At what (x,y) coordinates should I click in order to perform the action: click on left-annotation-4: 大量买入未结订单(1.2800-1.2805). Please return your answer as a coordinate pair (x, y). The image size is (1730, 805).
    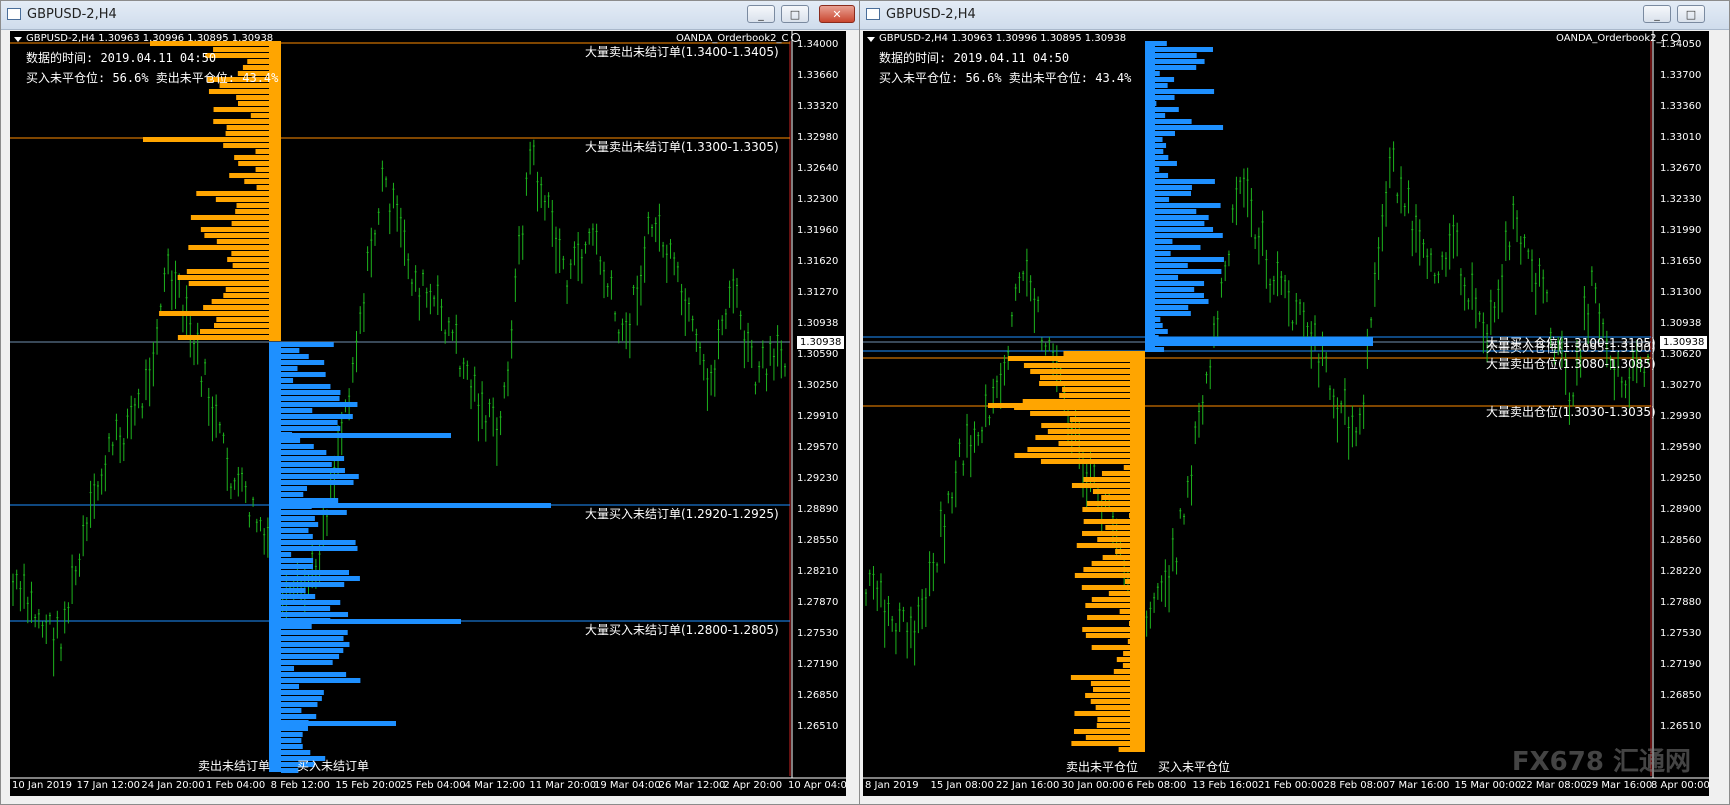
    Looking at the image, I should click on (682, 630).